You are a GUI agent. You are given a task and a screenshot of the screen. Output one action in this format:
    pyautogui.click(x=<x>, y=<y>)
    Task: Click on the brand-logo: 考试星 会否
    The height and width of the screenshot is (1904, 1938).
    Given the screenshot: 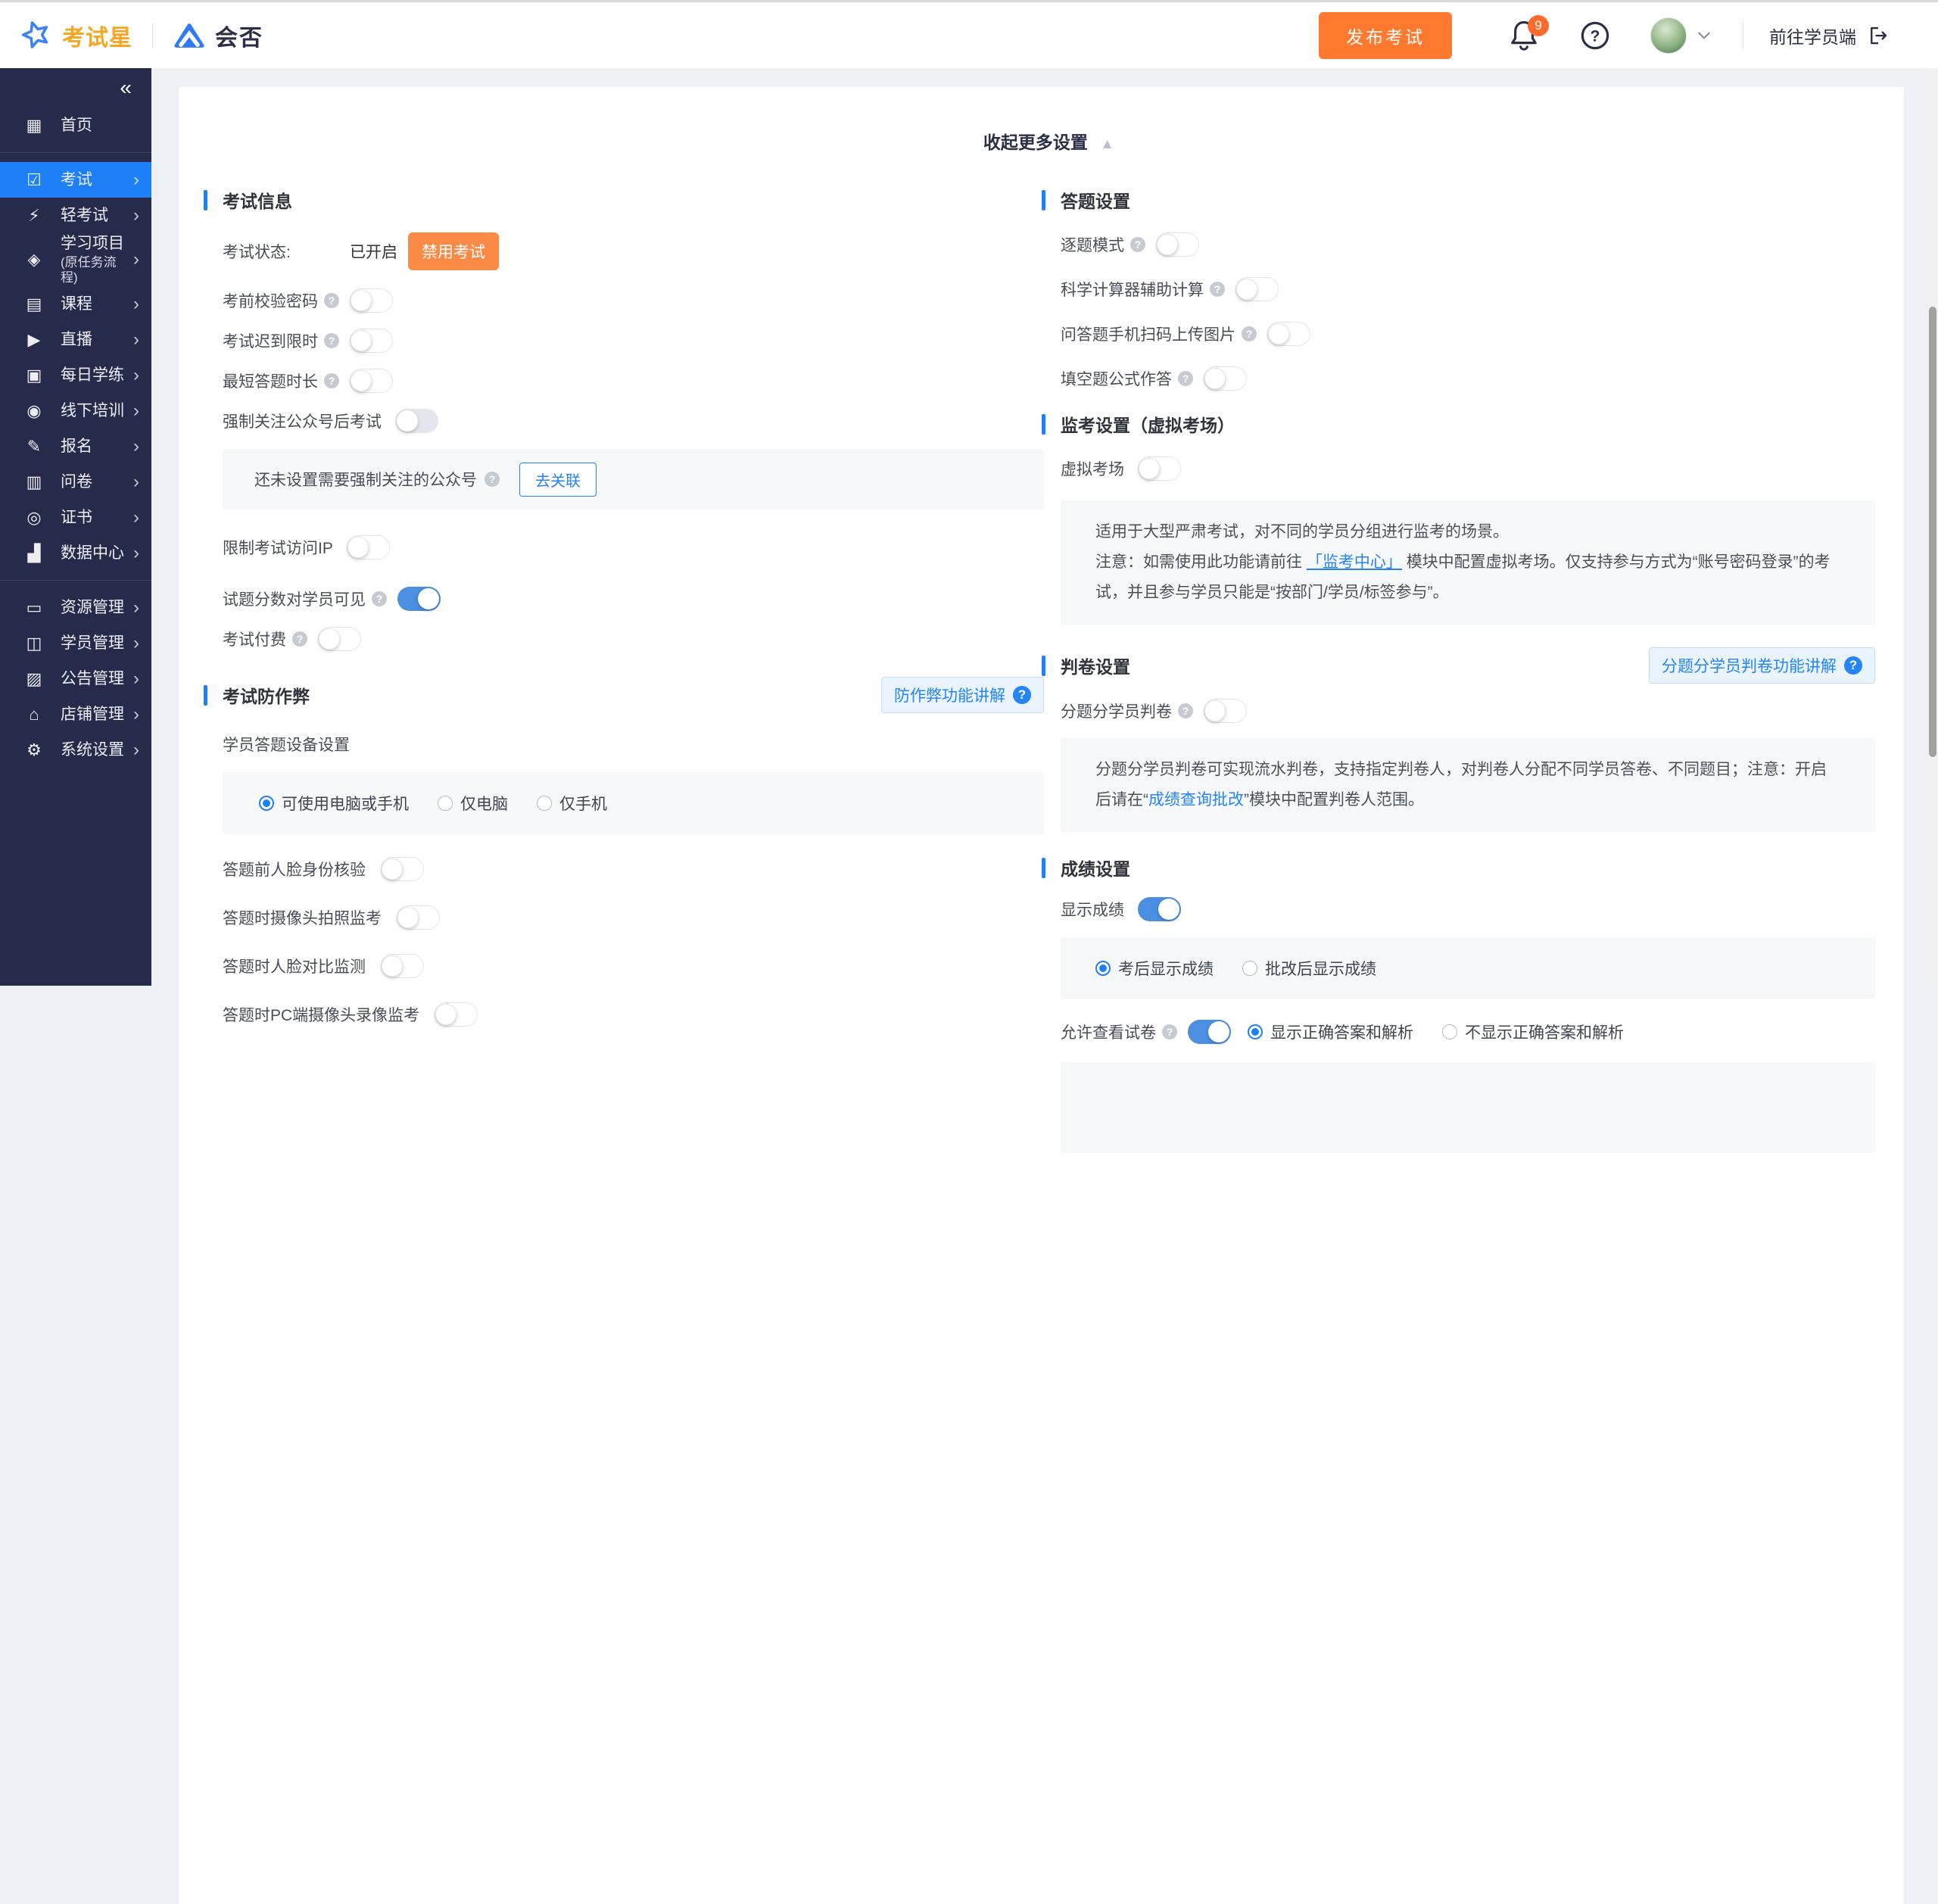 What is the action you would take?
    pyautogui.click(x=141, y=35)
    